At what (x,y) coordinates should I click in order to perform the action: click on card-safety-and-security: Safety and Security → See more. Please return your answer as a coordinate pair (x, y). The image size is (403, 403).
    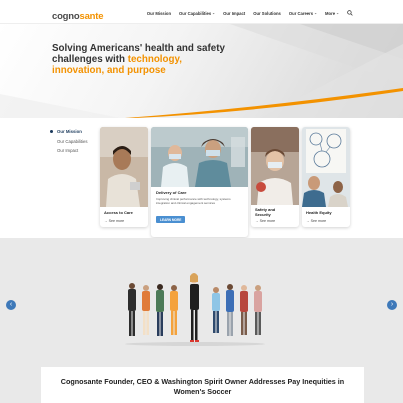
    Looking at the image, I should click on (275, 177).